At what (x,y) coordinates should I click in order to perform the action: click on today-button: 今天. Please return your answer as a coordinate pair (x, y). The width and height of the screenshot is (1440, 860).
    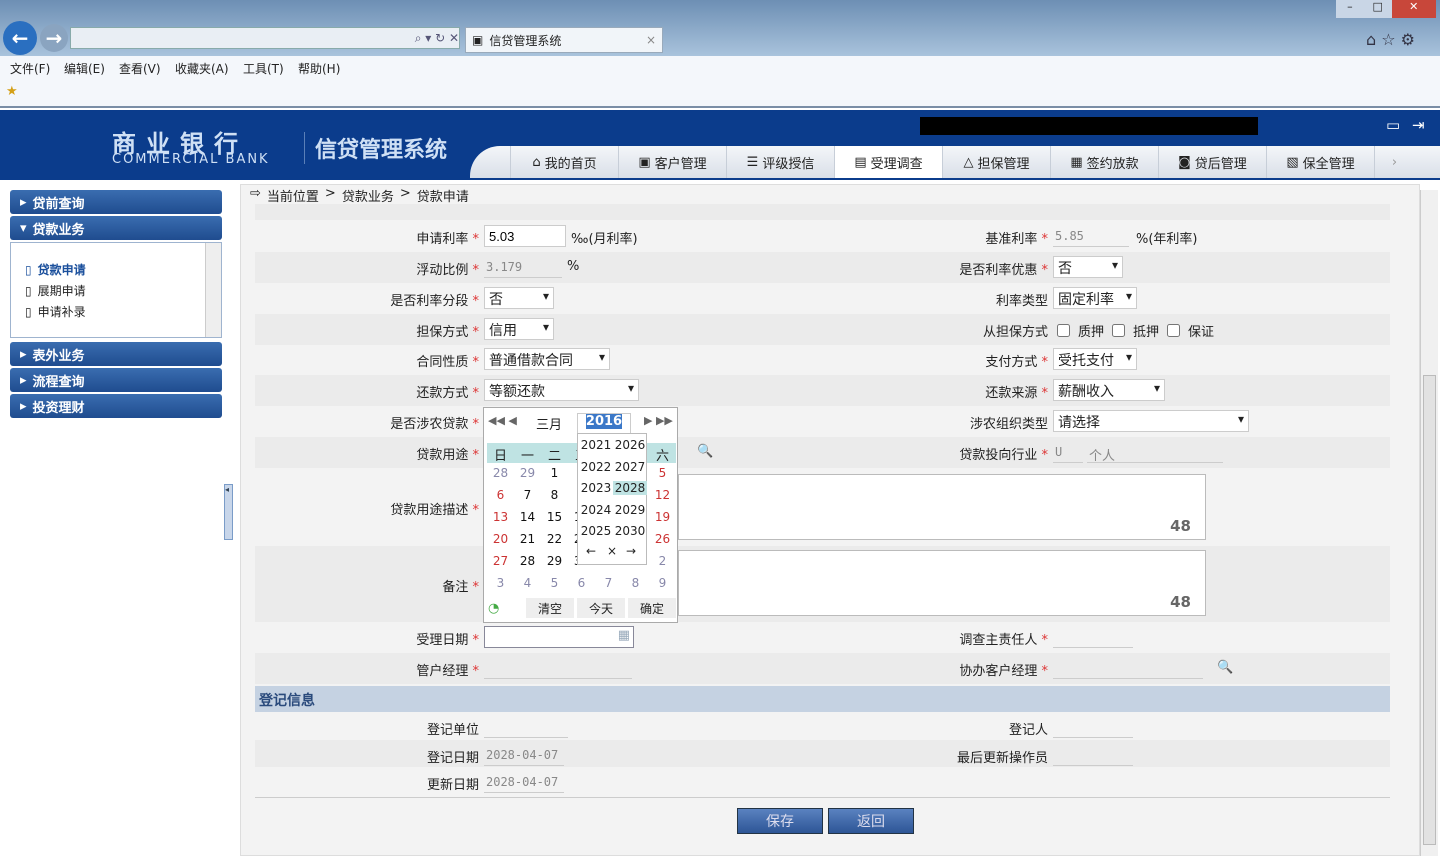
    Looking at the image, I should click on (601, 608).